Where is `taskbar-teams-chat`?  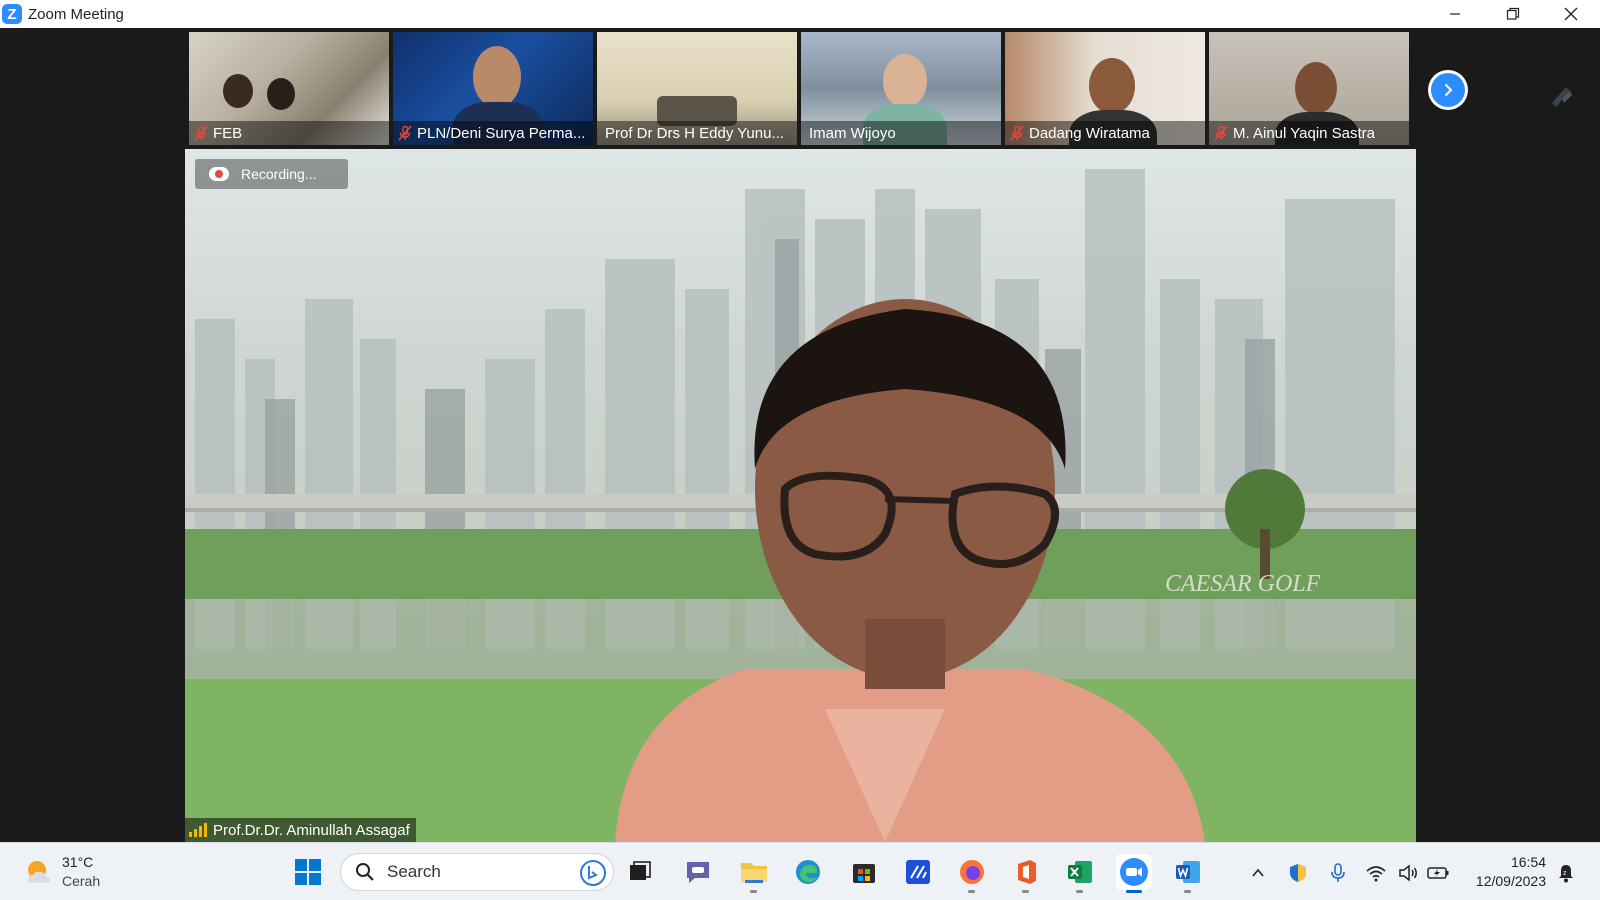
taskbar-teams-chat is located at coordinates (698, 872).